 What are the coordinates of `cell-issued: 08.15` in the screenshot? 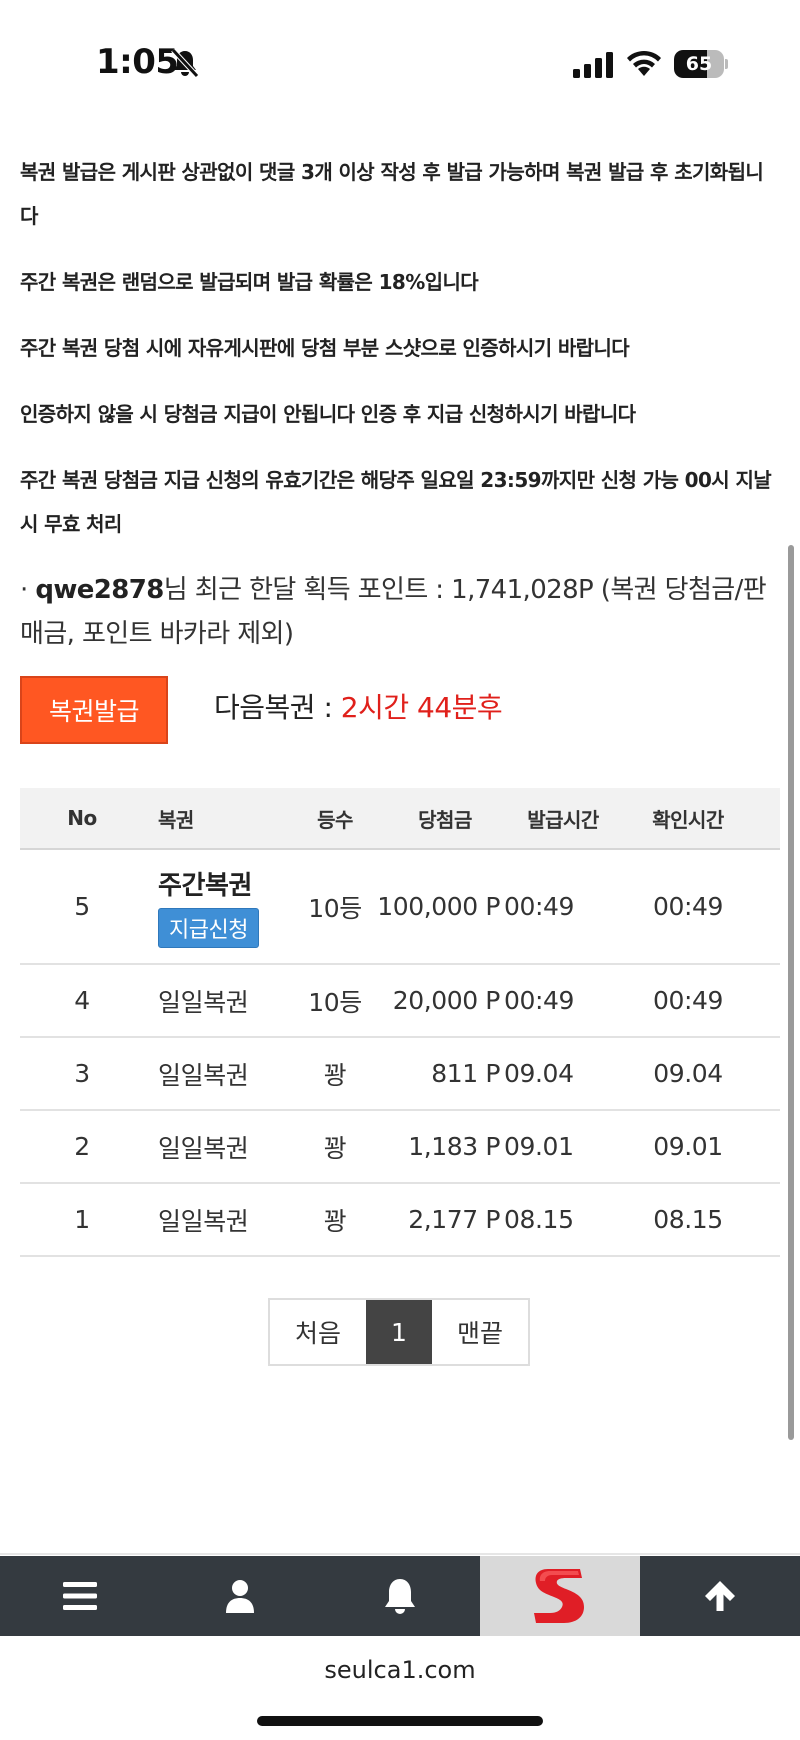 It's located at (539, 1219).